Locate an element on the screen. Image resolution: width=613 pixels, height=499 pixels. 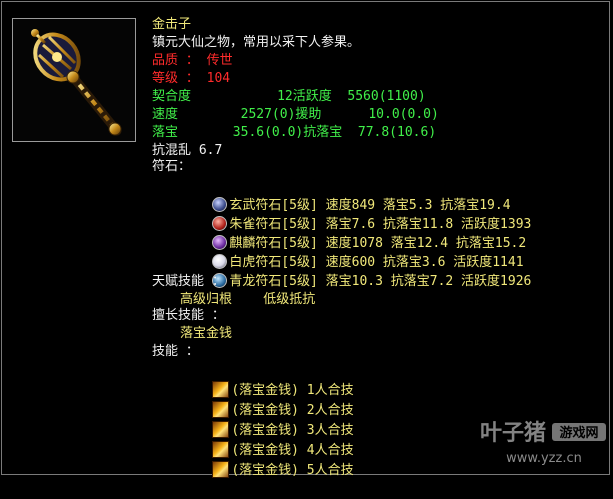
skills-label: 技能 ： is located at coordinates (175, 351).